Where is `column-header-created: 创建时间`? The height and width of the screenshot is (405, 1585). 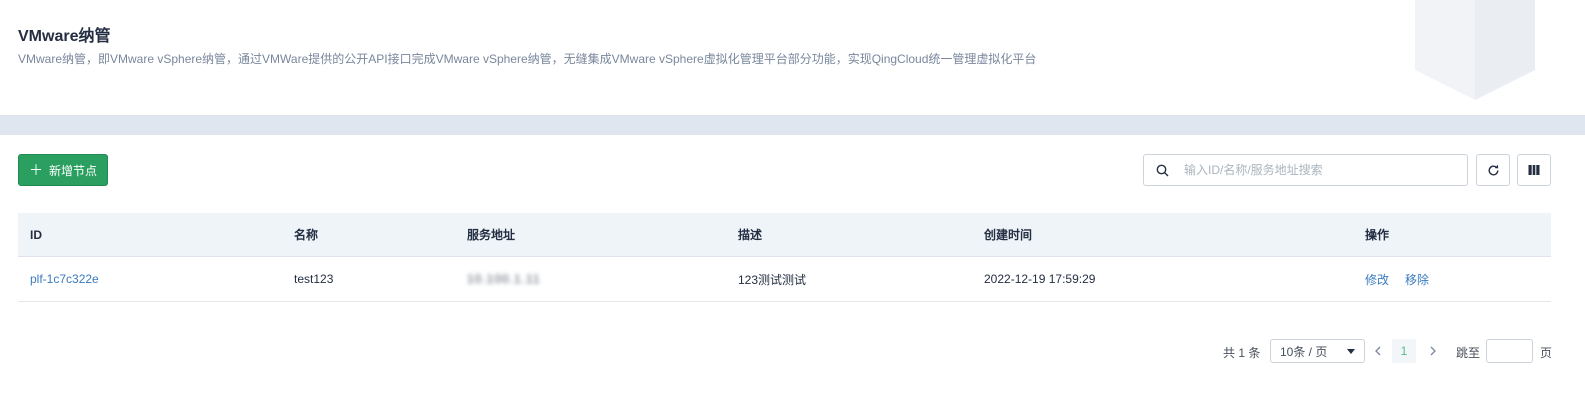 column-header-created: 创建时间 is located at coordinates (1008, 235).